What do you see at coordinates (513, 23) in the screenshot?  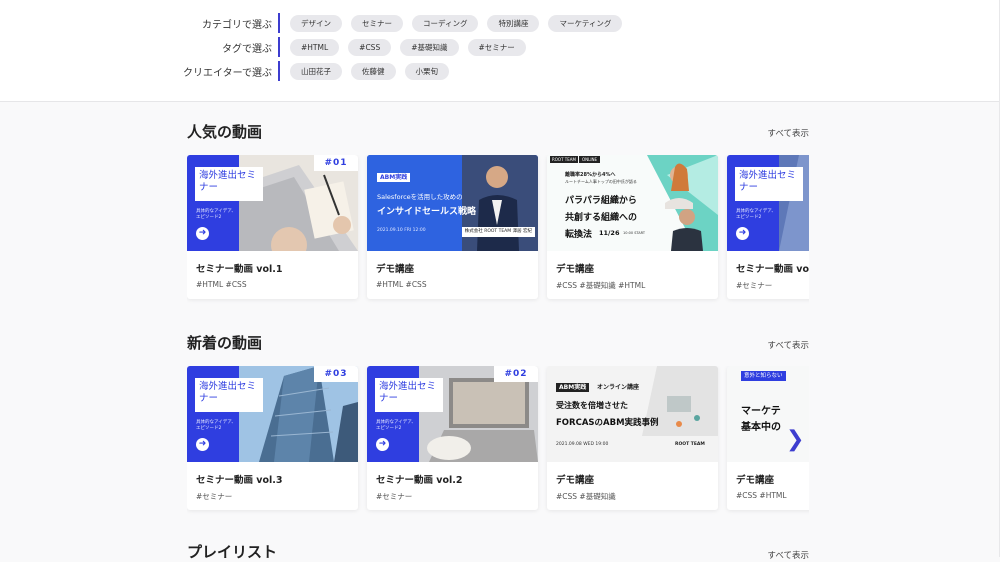 I see `chip-category: 特別講座` at bounding box center [513, 23].